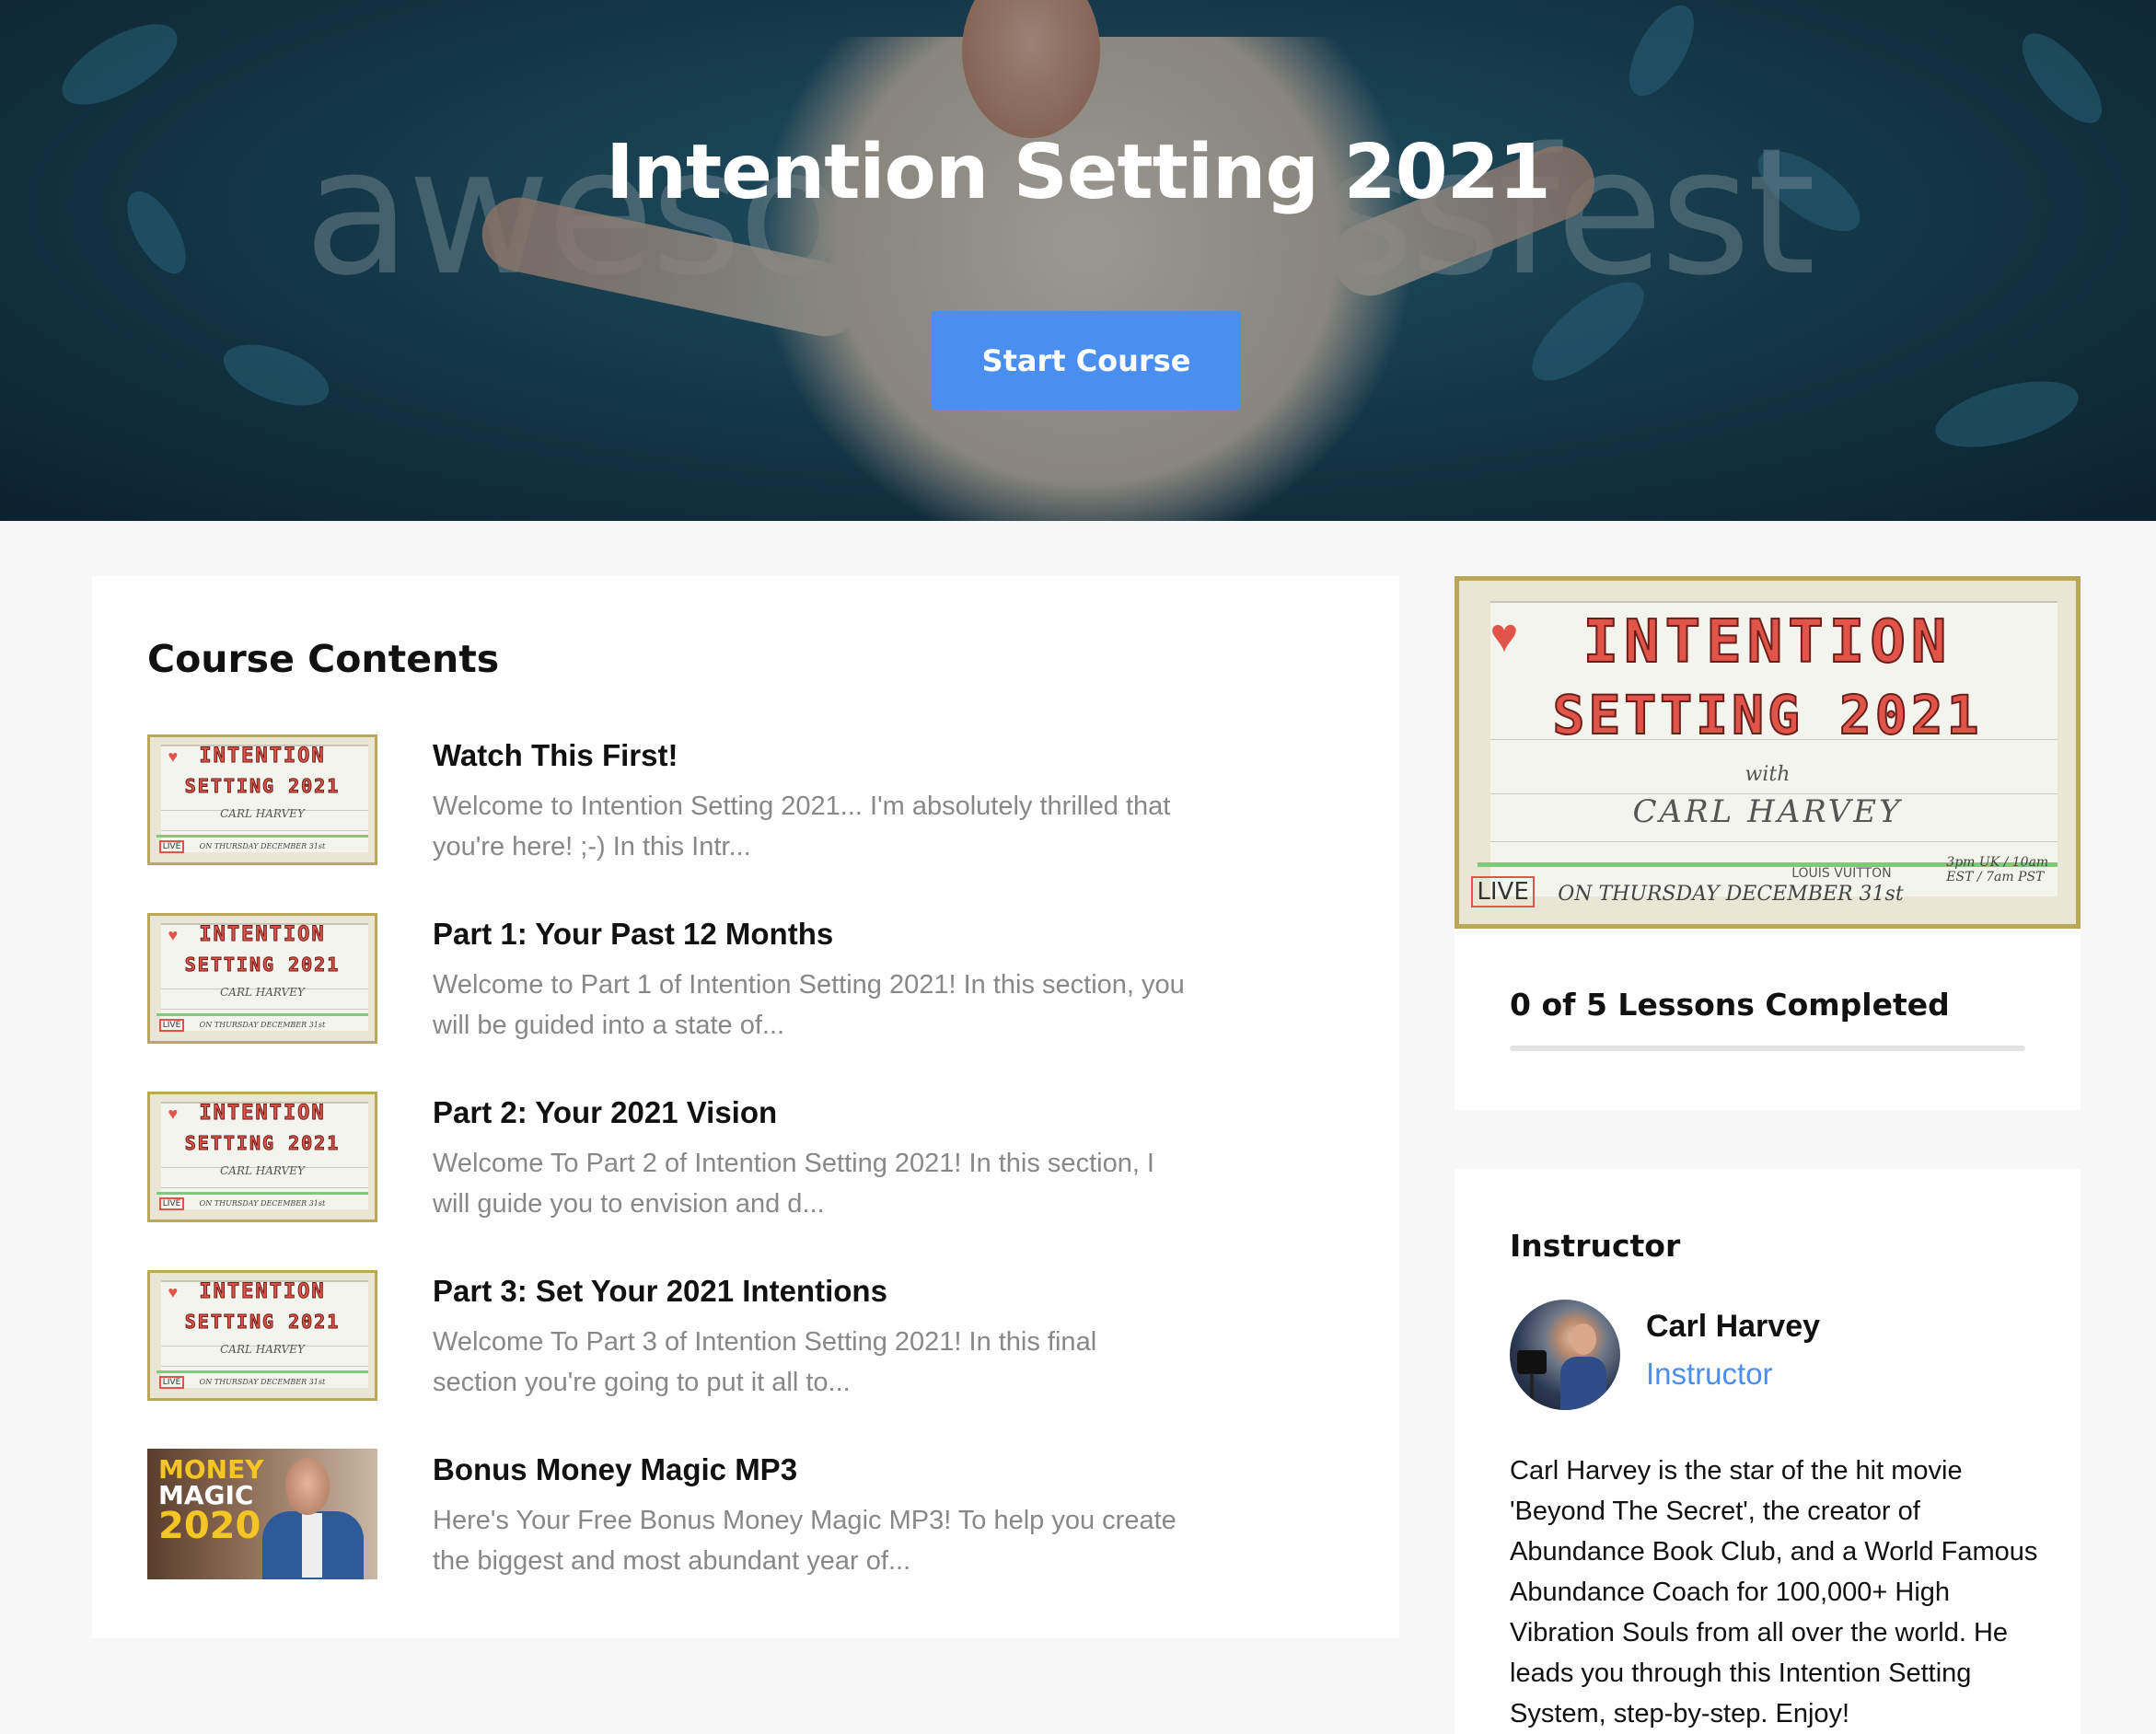 The height and width of the screenshot is (1734, 2156). What do you see at coordinates (323, 659) in the screenshot?
I see `course-contents-heading: Course Contents` at bounding box center [323, 659].